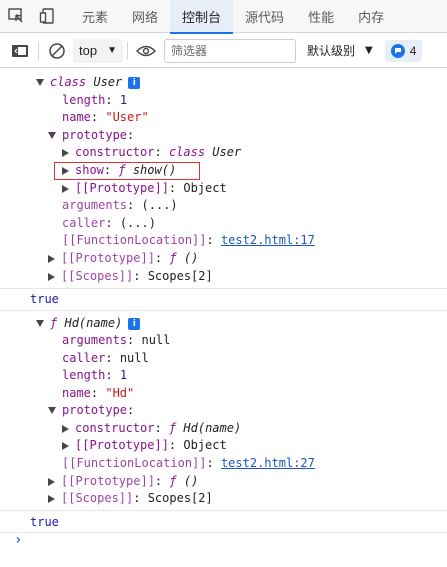  I want to click on issues-counter-button: 4, so click(403, 50).